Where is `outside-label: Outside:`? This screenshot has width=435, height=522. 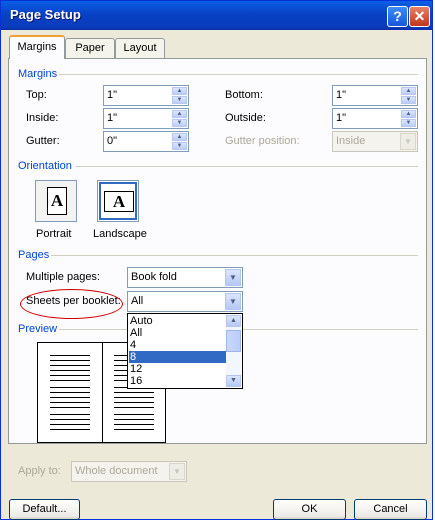
outside-label: Outside: is located at coordinates (245, 118).